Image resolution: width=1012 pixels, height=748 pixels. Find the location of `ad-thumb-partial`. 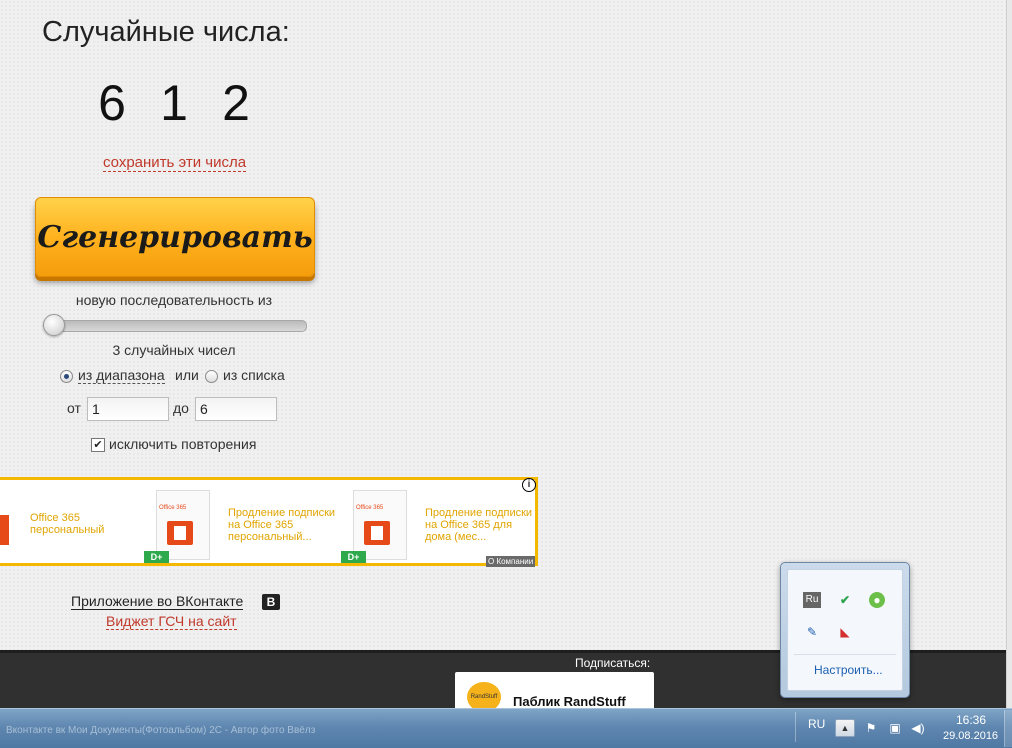

ad-thumb-partial is located at coordinates (4, 530).